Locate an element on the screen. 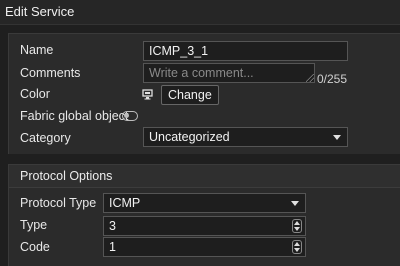 The width and height of the screenshot is (400, 266). change-color-button: Change is located at coordinates (190, 95).